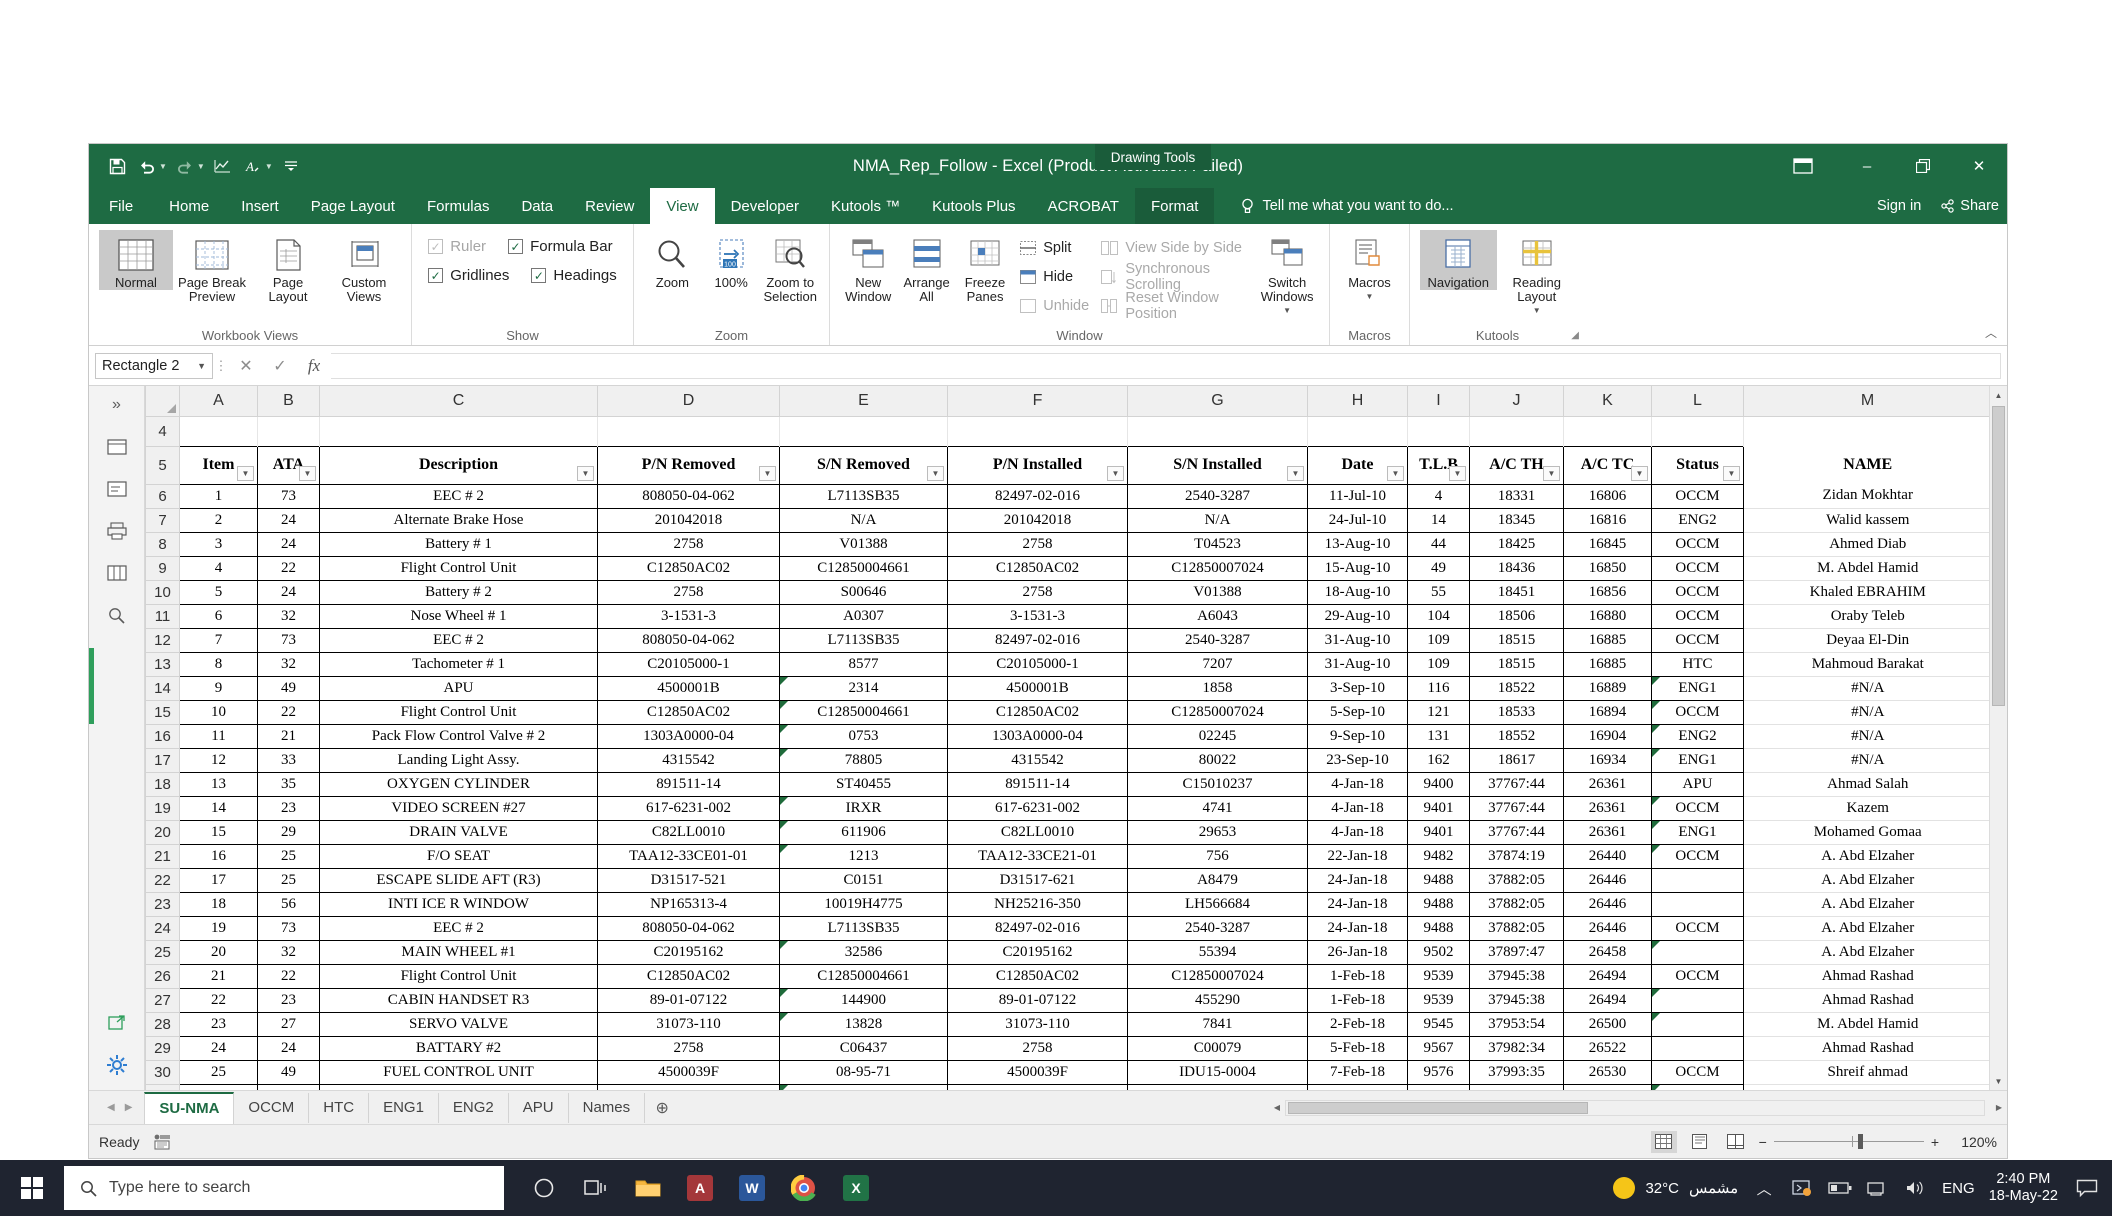 The image size is (2112, 1216). What do you see at coordinates (1697, 520) in the screenshot?
I see `cell: ENG2` at bounding box center [1697, 520].